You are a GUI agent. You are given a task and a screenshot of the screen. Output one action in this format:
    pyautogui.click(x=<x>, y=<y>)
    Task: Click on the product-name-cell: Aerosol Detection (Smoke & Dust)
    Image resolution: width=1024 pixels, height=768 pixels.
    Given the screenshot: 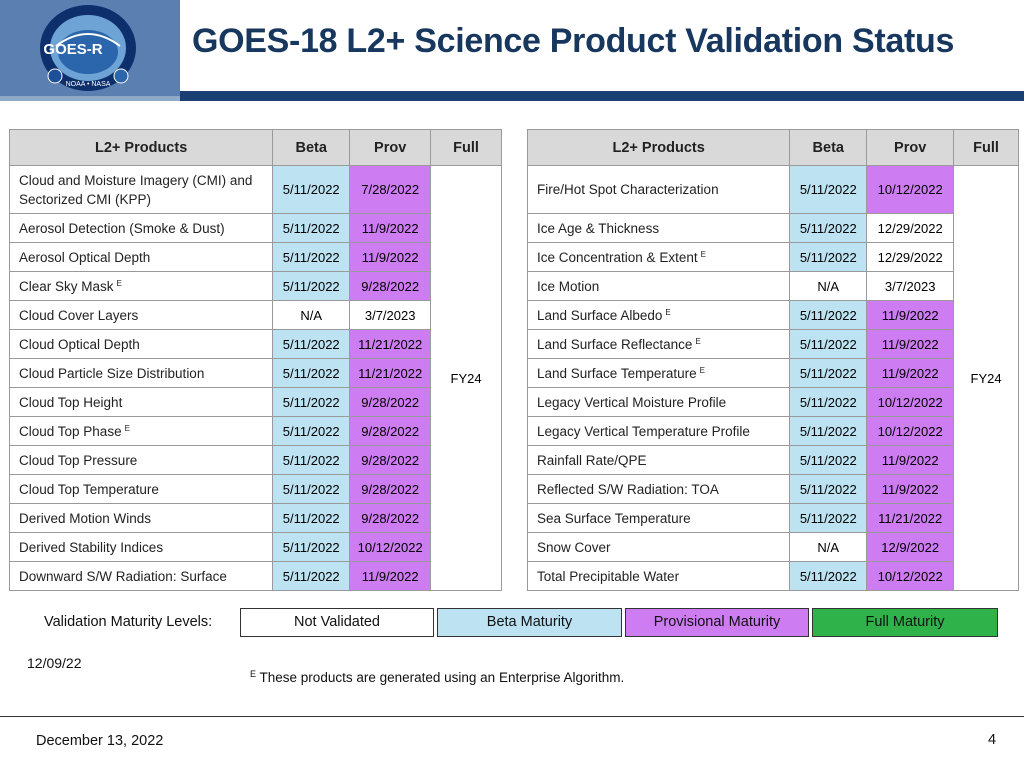 What is the action you would take?
    pyautogui.click(x=141, y=228)
    